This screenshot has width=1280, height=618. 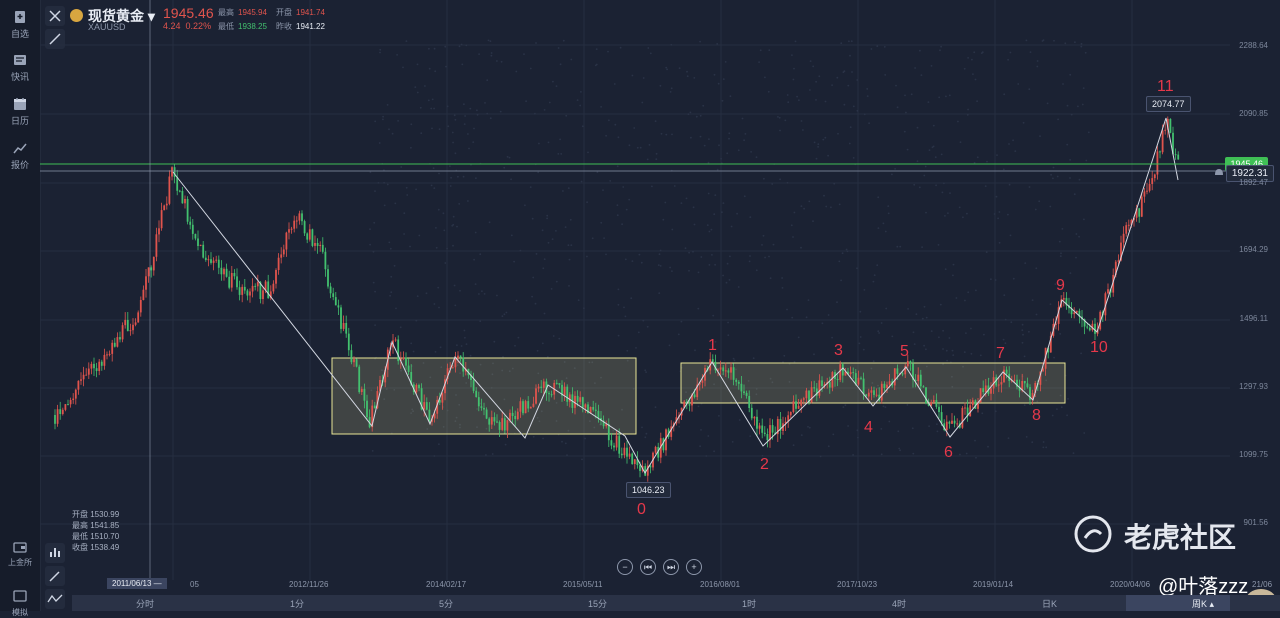 I want to click on tab-1hour: 1时, so click(x=749, y=603).